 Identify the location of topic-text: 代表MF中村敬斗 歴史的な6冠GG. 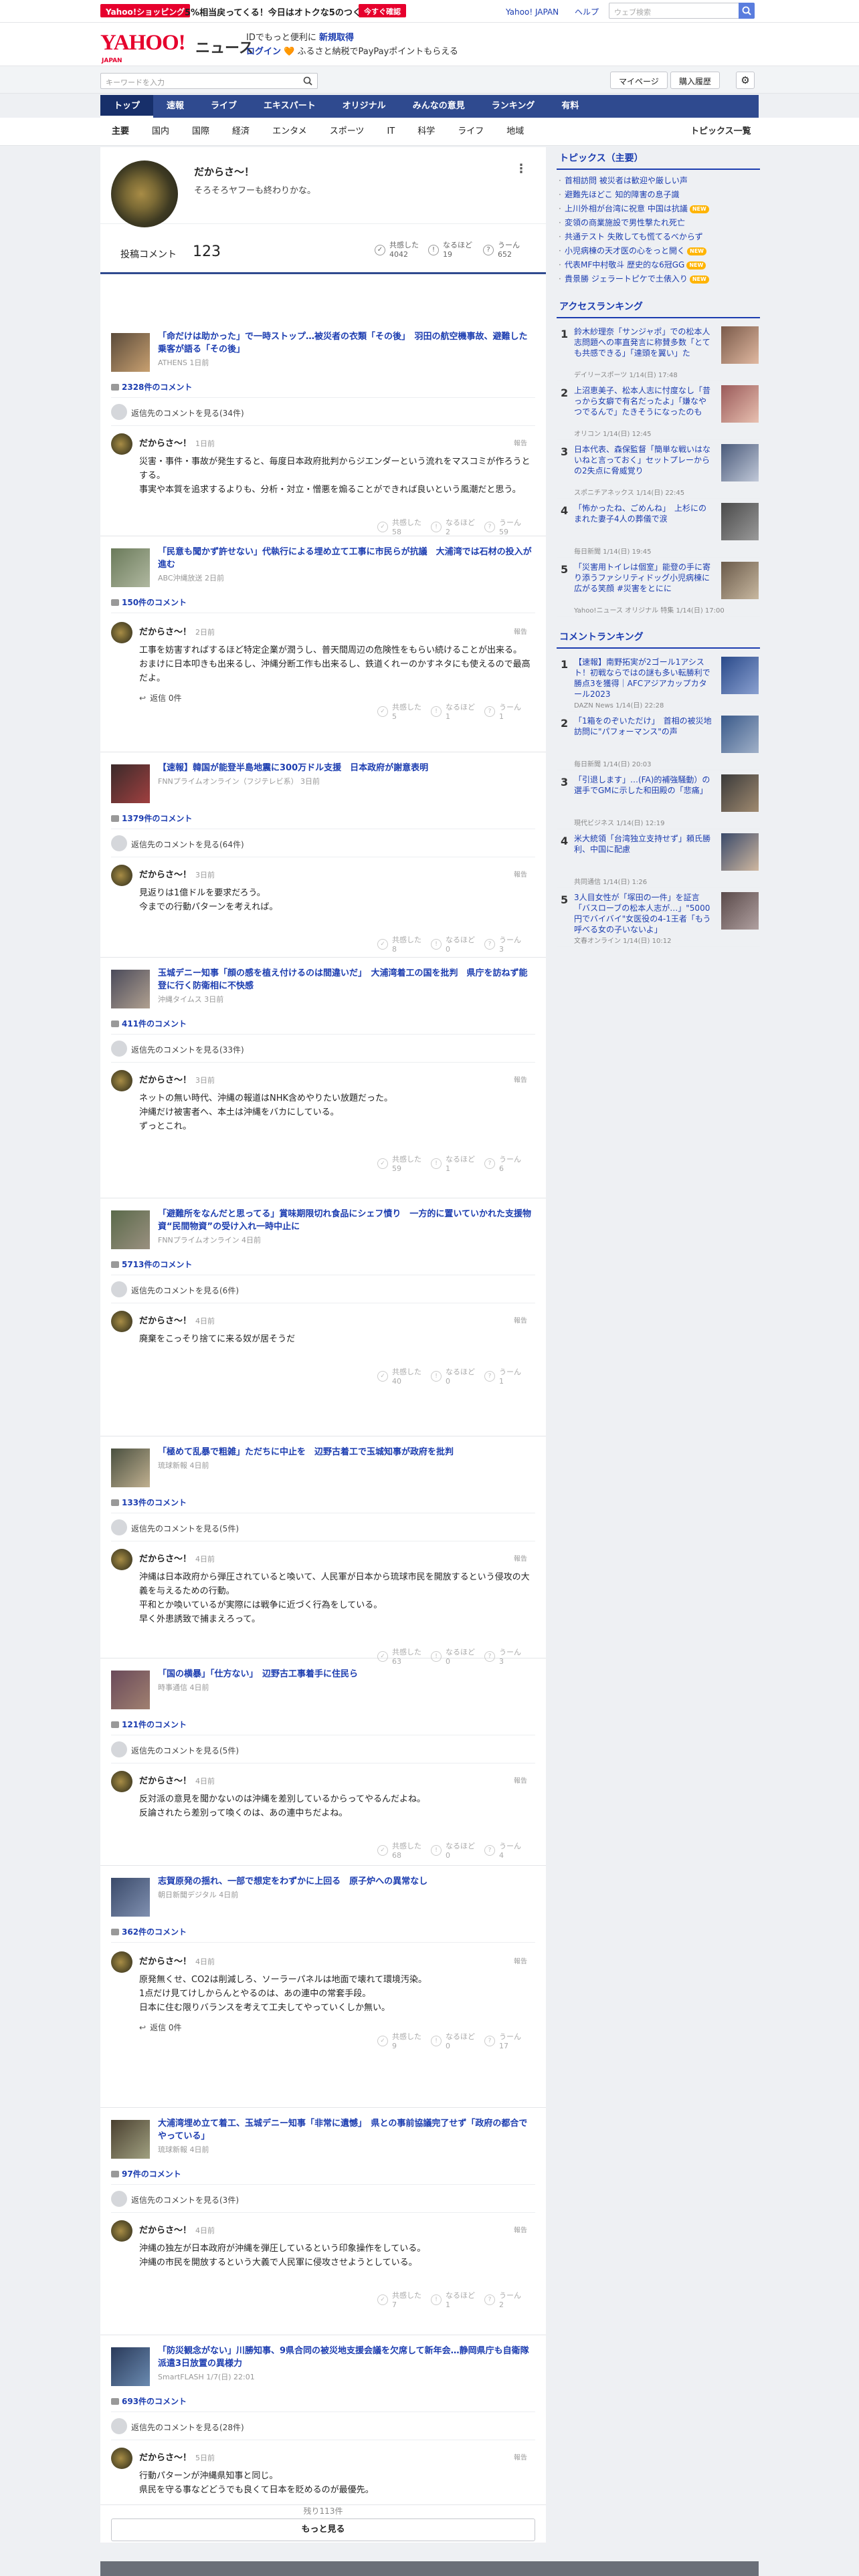
(624, 265).